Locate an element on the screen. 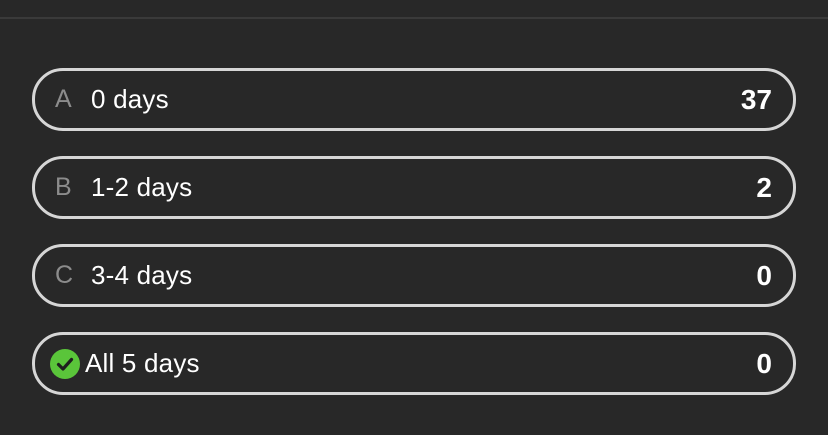  option-label: All 5 days is located at coordinates (142, 363).